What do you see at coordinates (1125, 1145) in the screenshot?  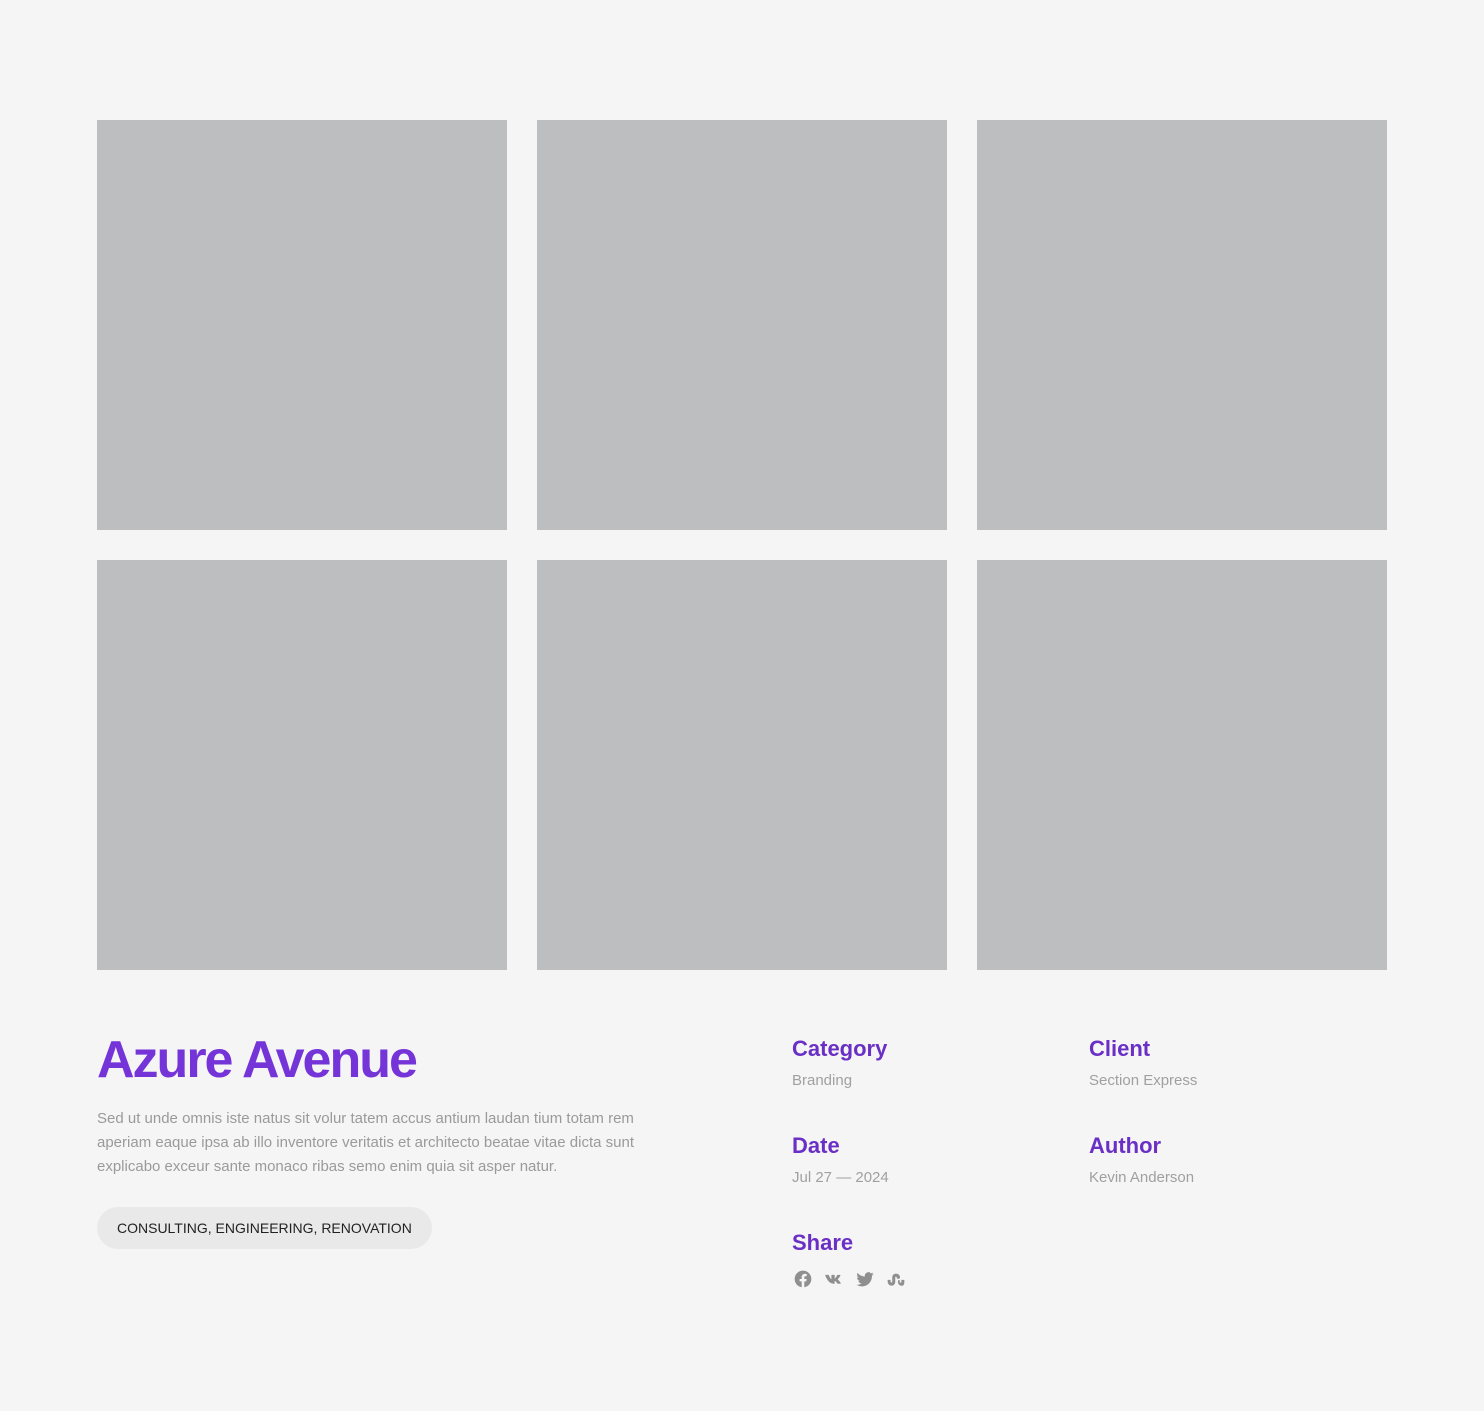 I see `meta-author-label: Author` at bounding box center [1125, 1145].